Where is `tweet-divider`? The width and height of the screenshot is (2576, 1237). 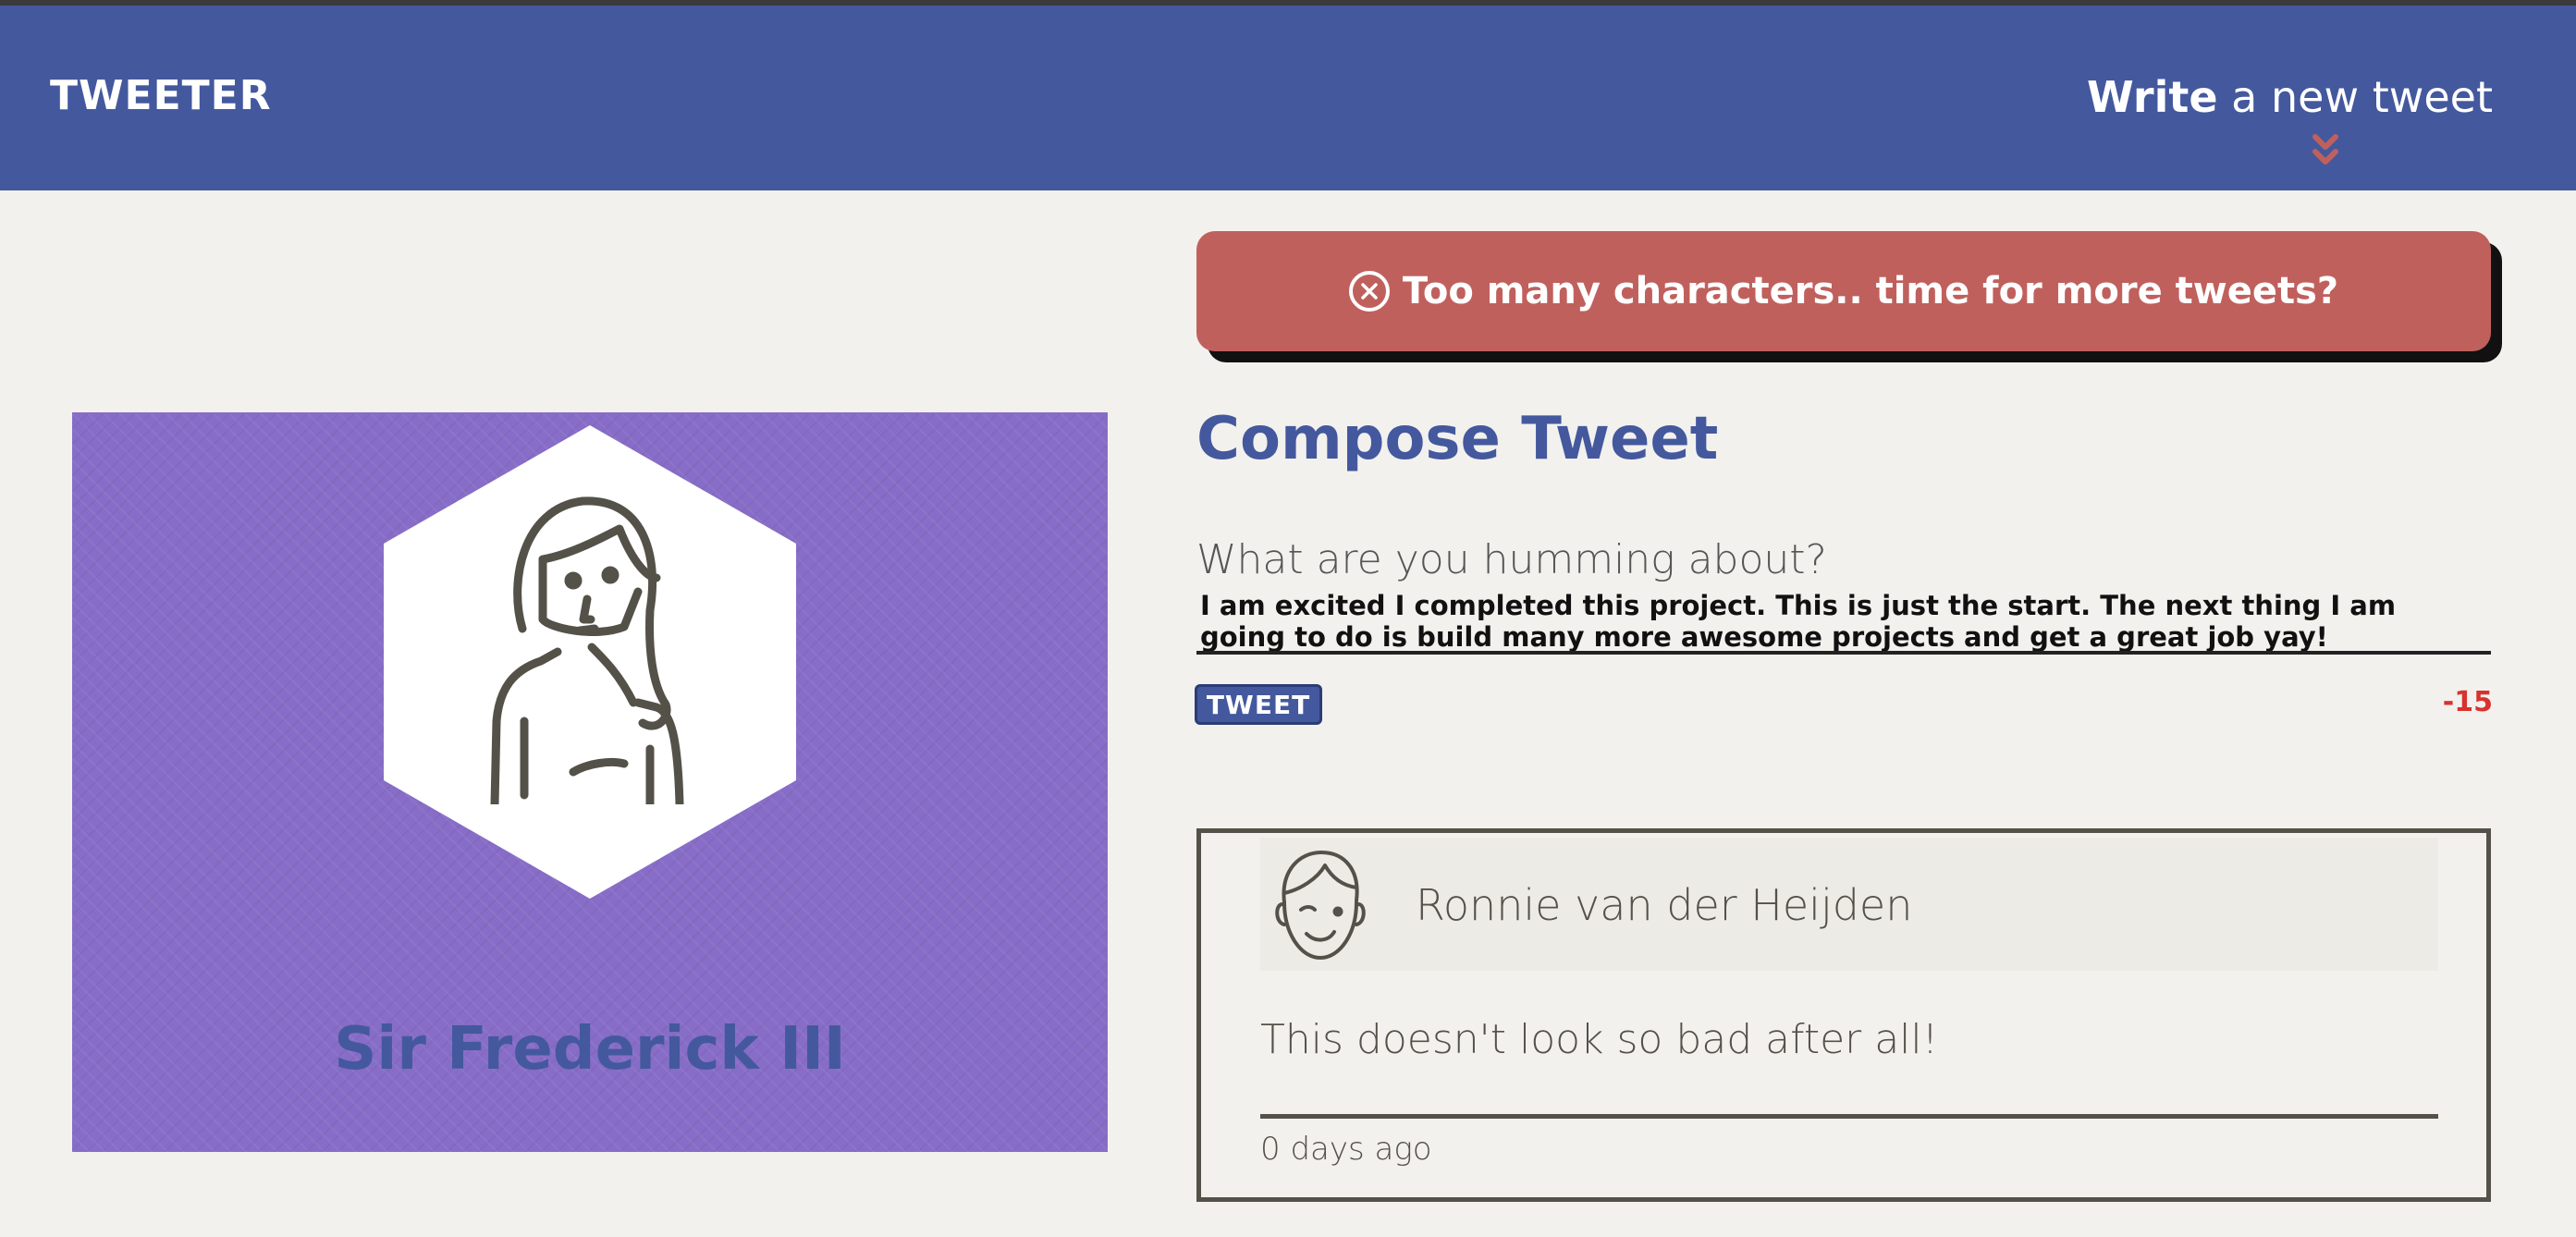
tweet-divider is located at coordinates (1849, 1117).